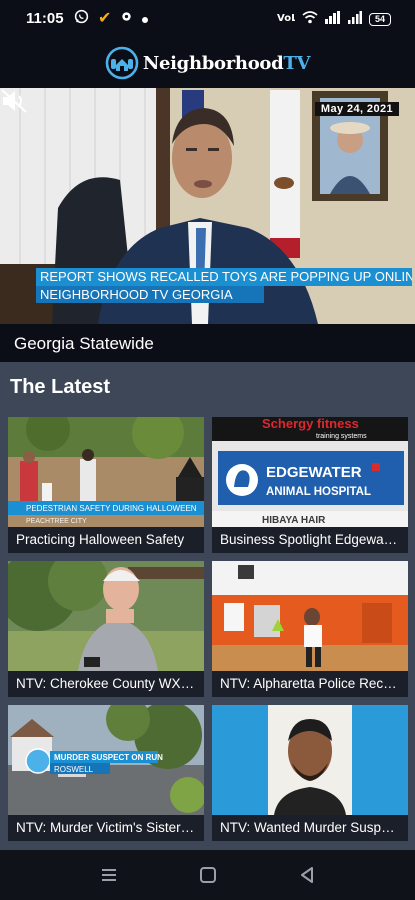 This screenshot has height=900, width=415. What do you see at coordinates (14, 101) in the screenshot?
I see `mute-icon` at bounding box center [14, 101].